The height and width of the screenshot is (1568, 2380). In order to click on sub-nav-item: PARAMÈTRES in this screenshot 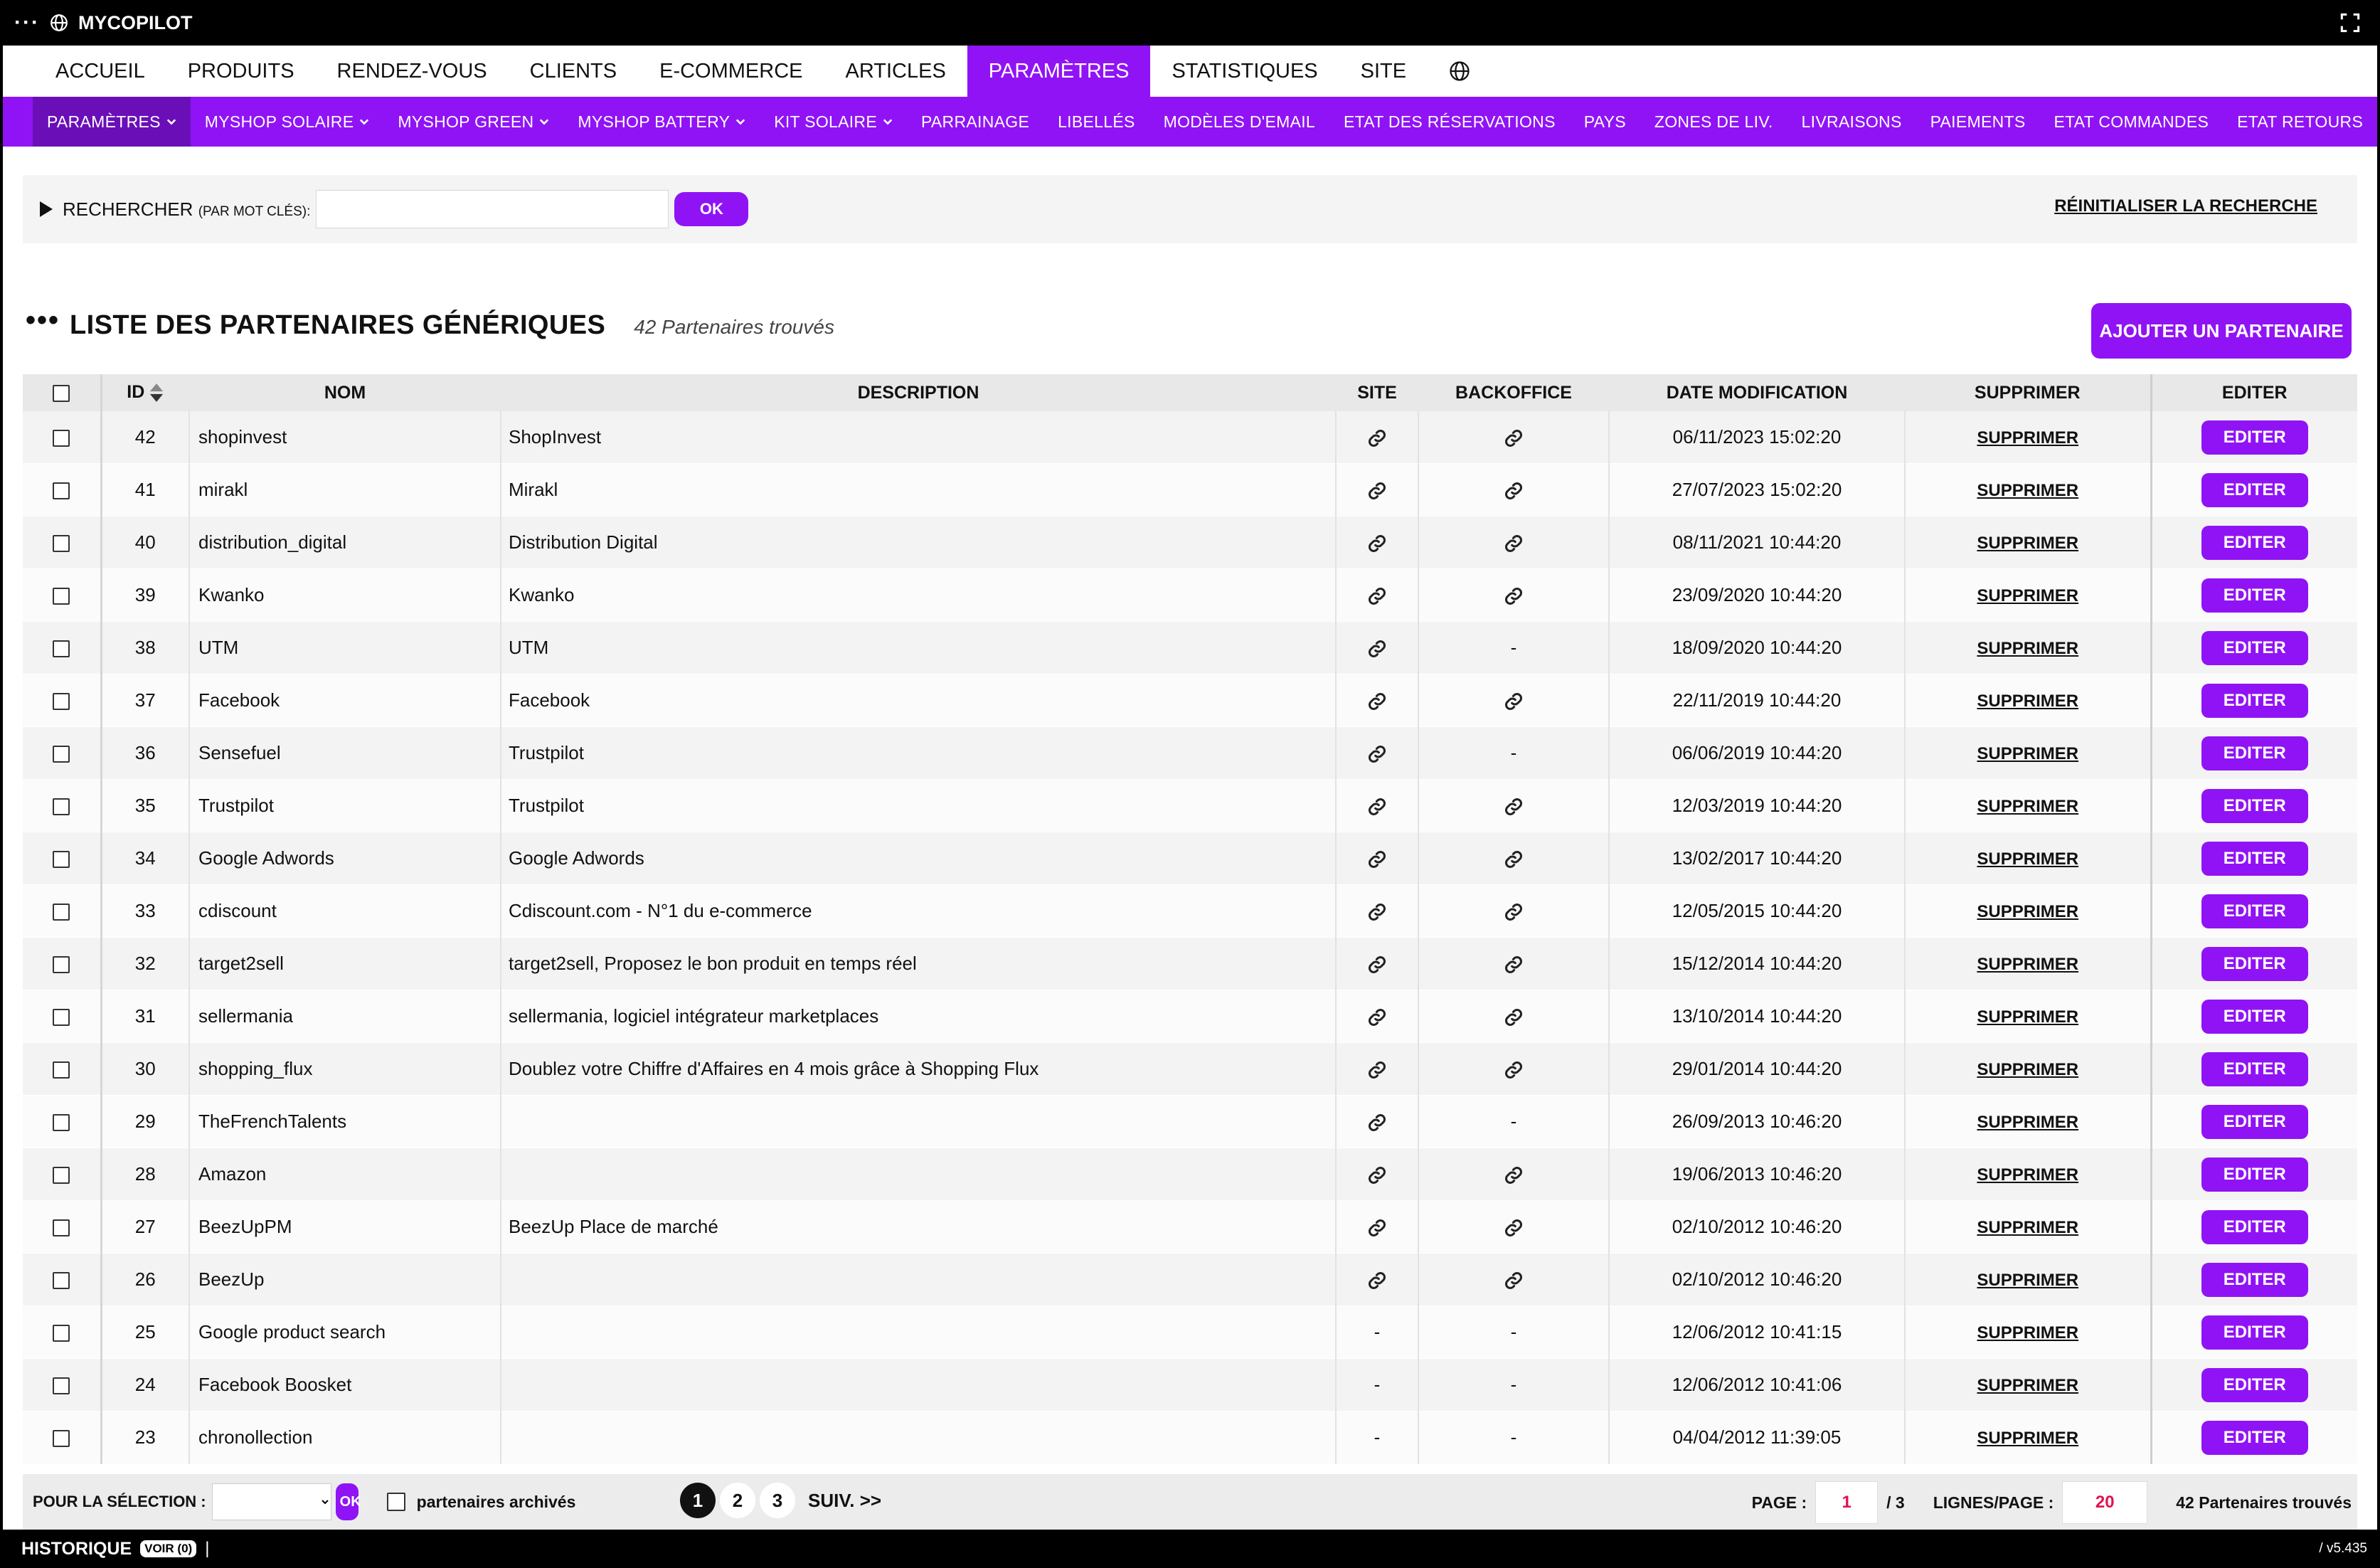, I will do `click(112, 122)`.